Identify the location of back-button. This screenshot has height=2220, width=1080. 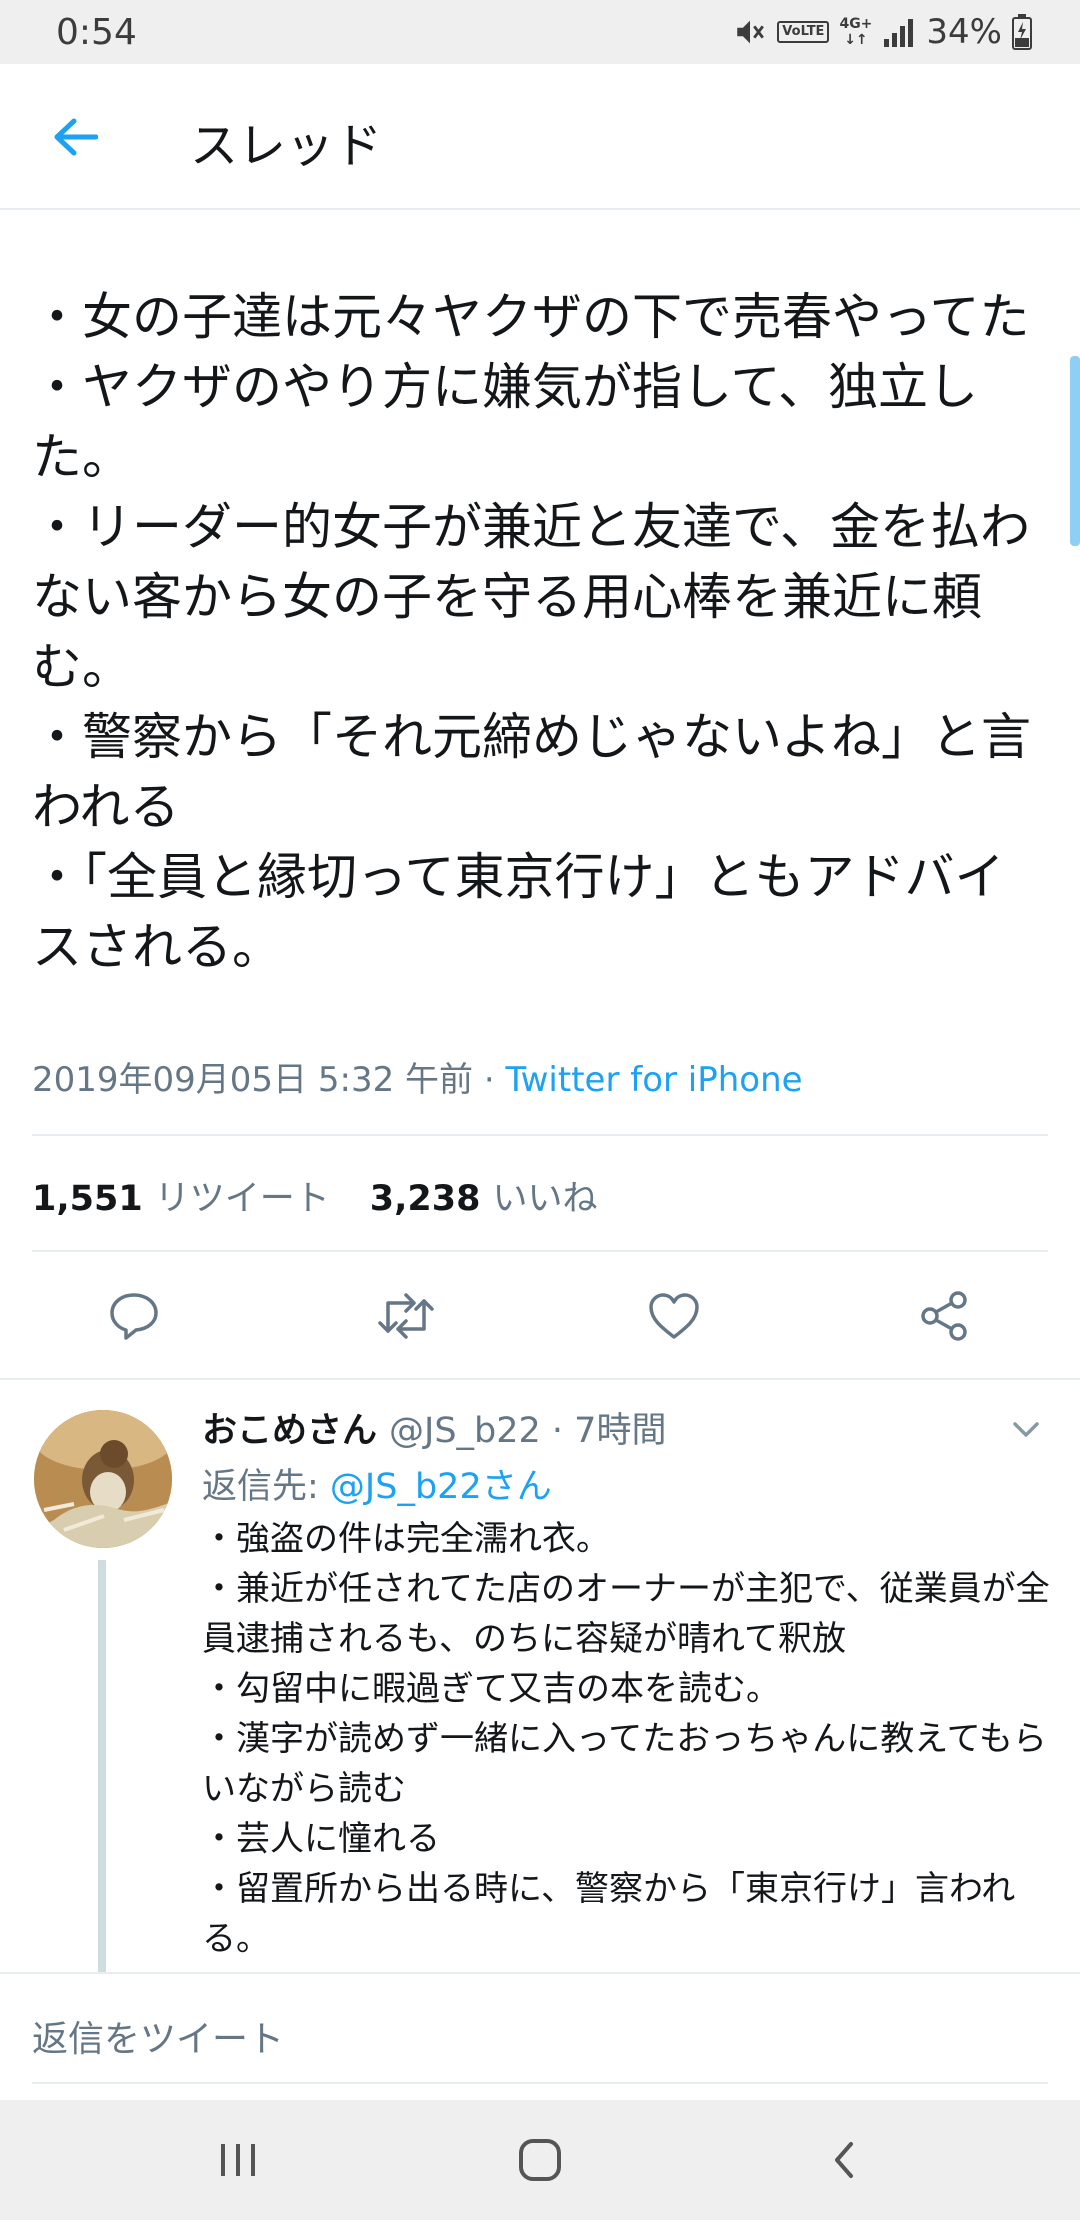
(75, 137).